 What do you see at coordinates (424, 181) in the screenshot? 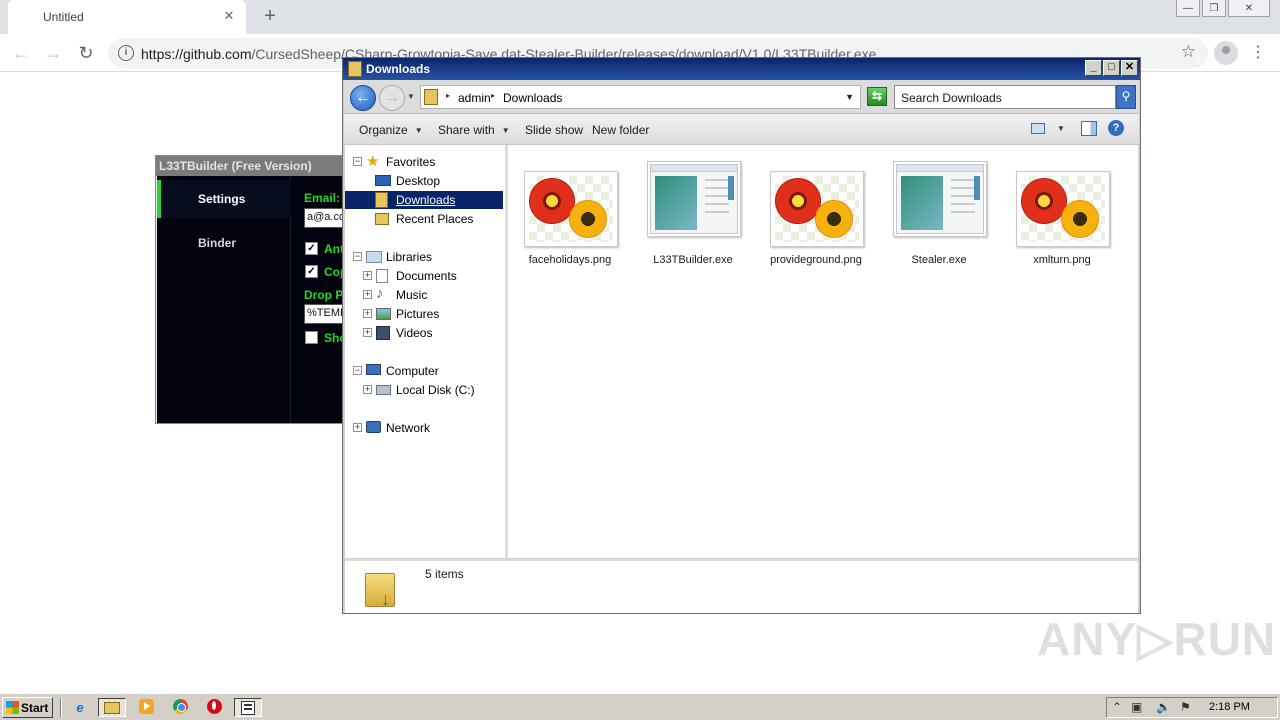
I see `nav-item-desktop: Desktop` at bounding box center [424, 181].